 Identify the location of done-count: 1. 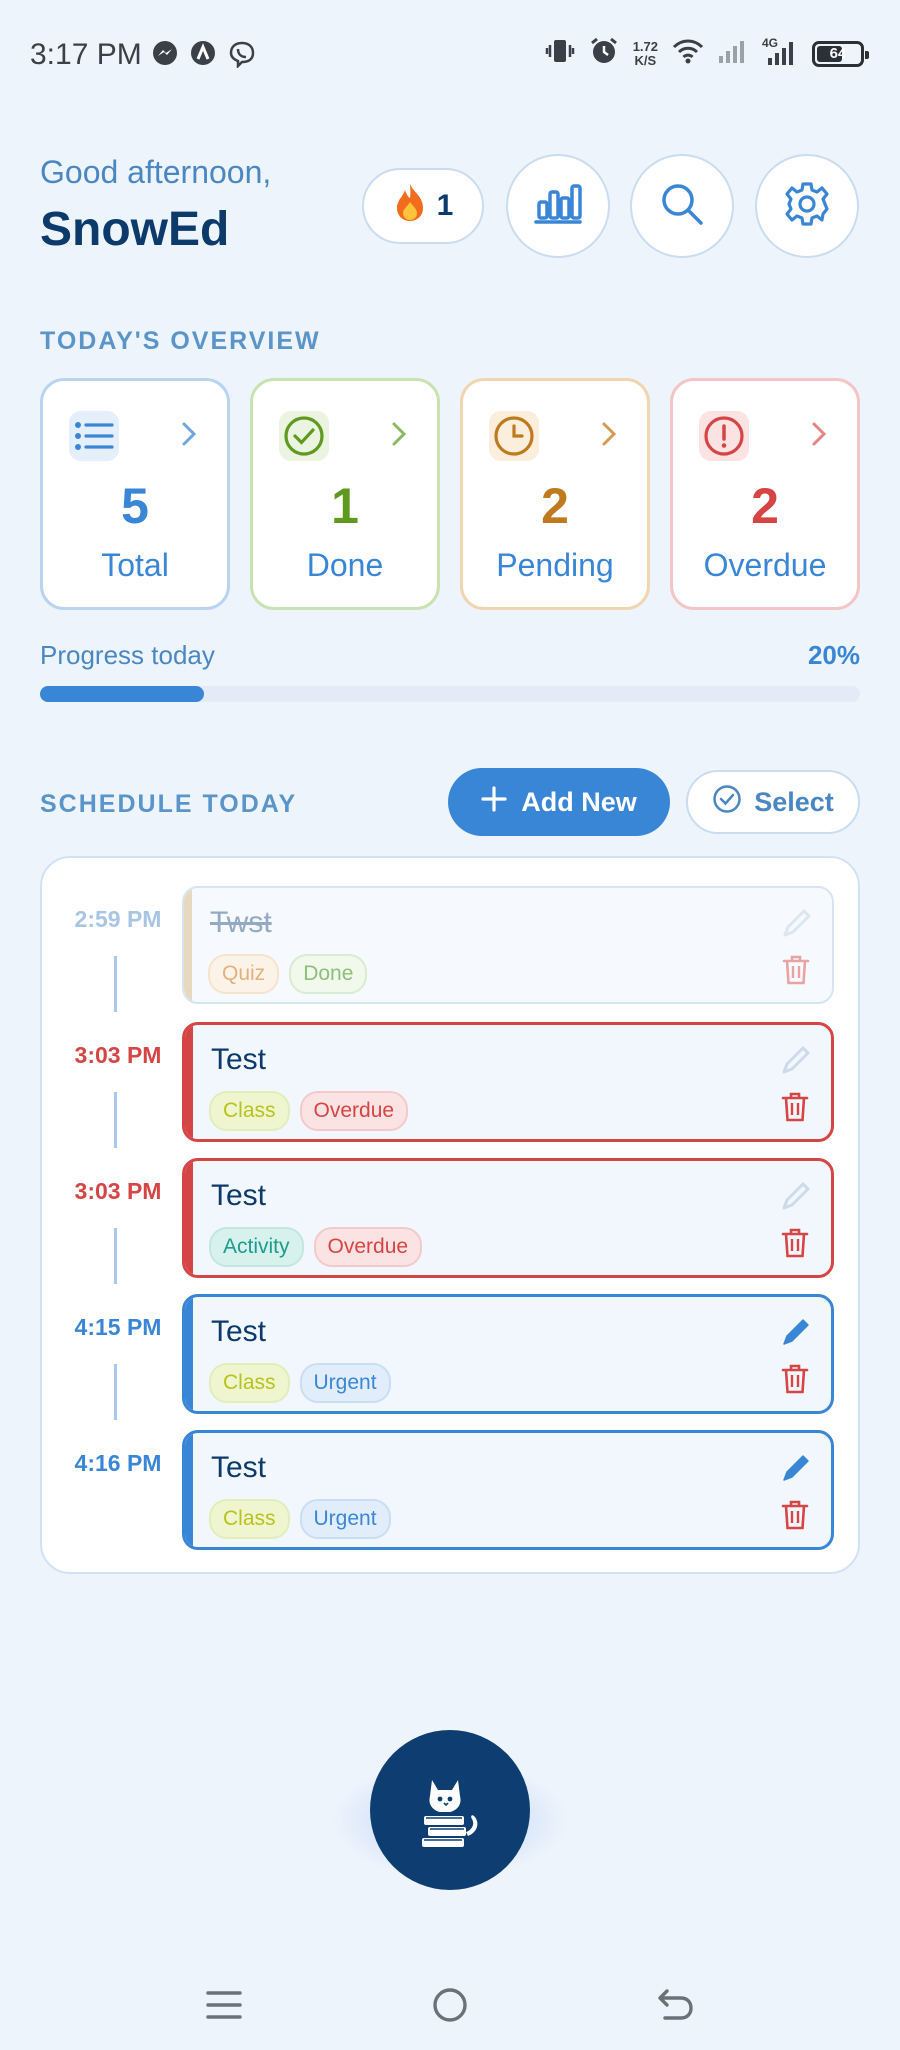
(345, 506).